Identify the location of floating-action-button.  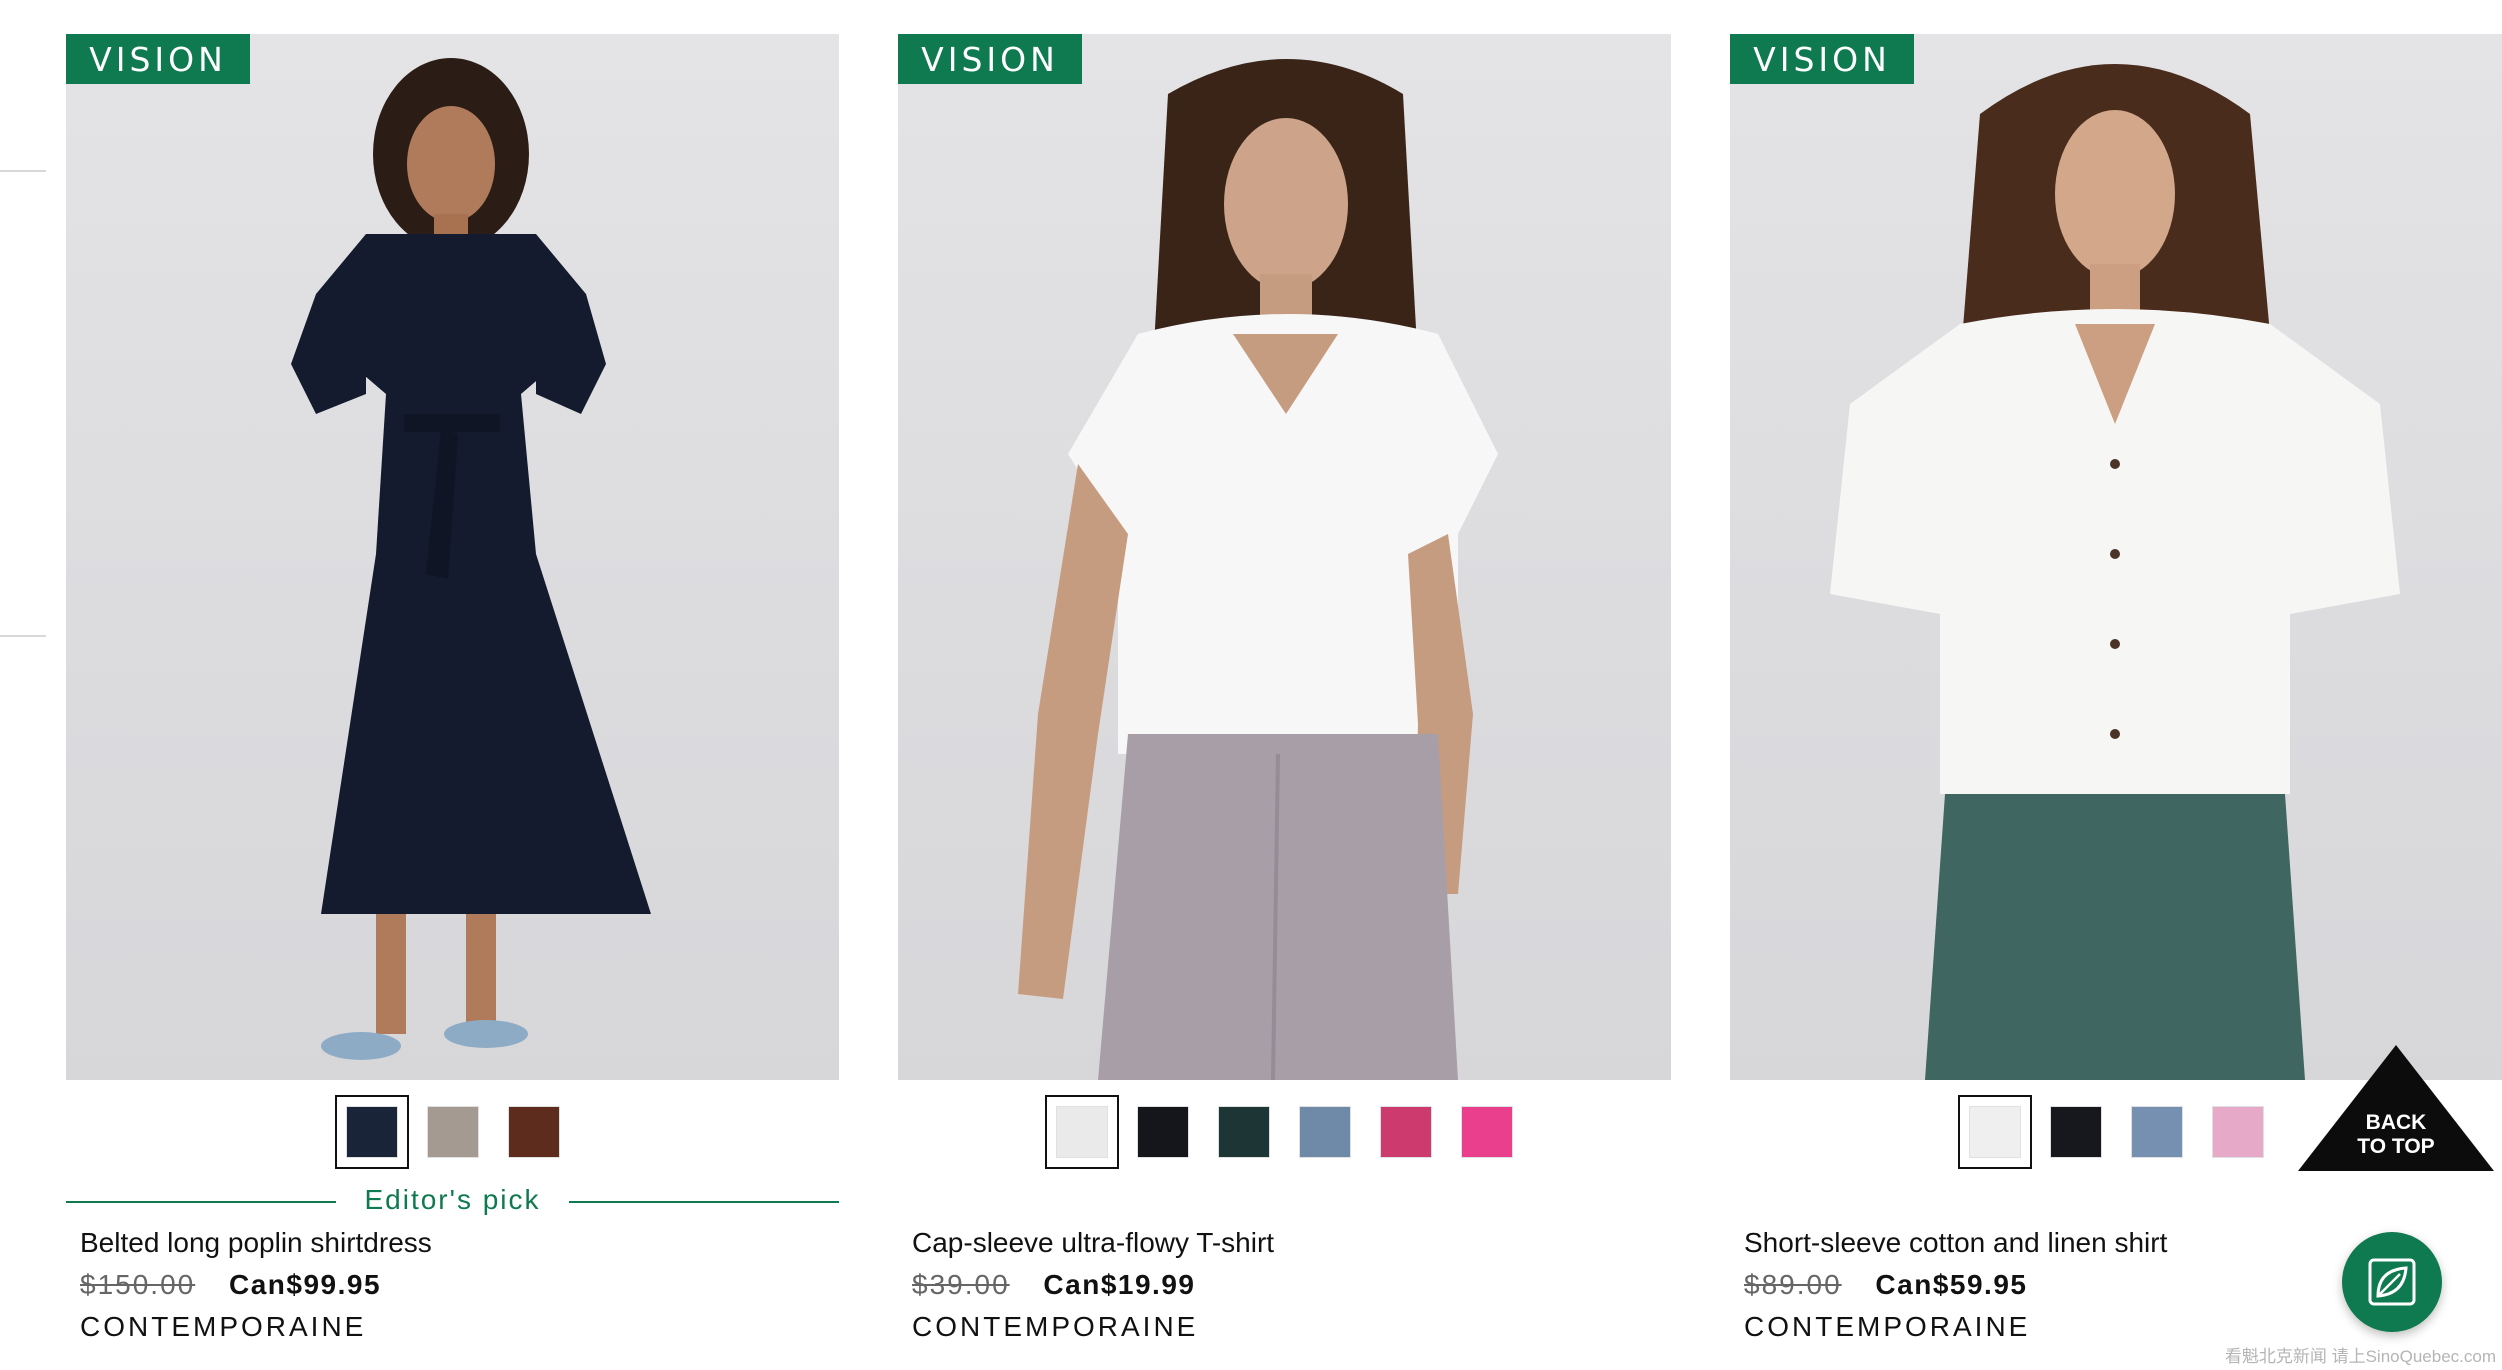
(2392, 1282).